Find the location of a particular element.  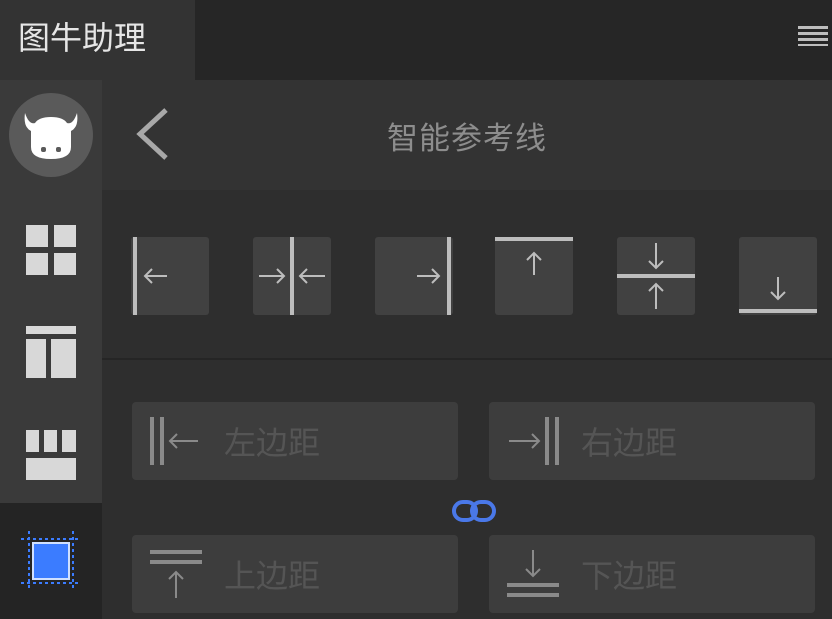

left-margin-field: 左边距 is located at coordinates (295, 441).